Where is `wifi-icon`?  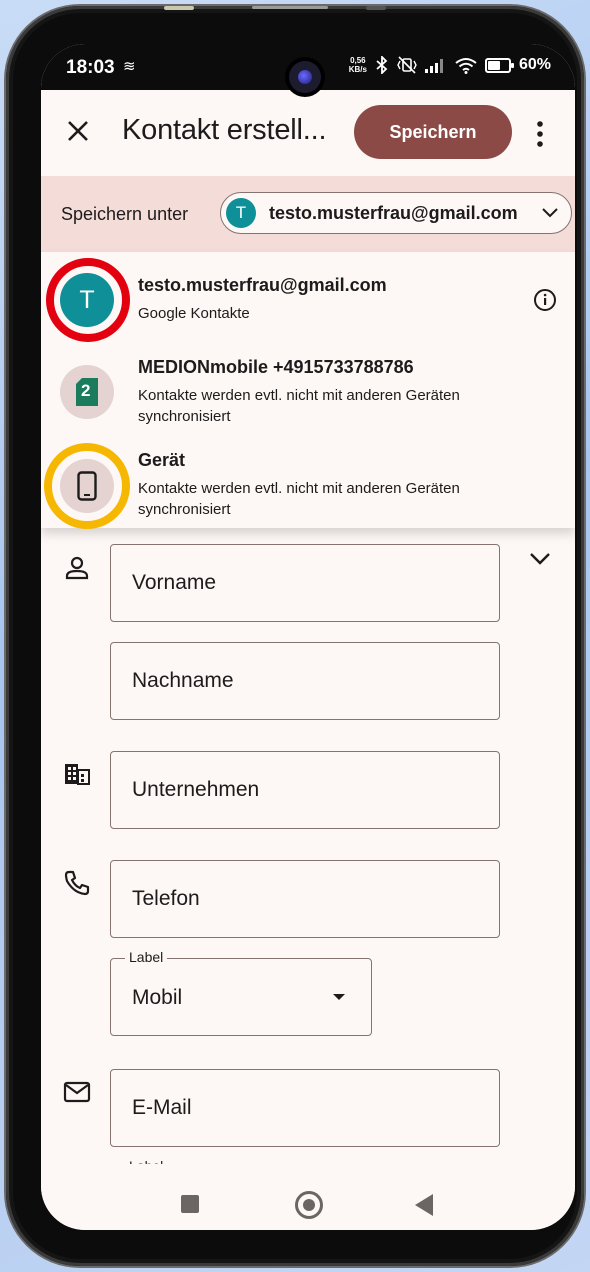
wifi-icon is located at coordinates (466, 65).